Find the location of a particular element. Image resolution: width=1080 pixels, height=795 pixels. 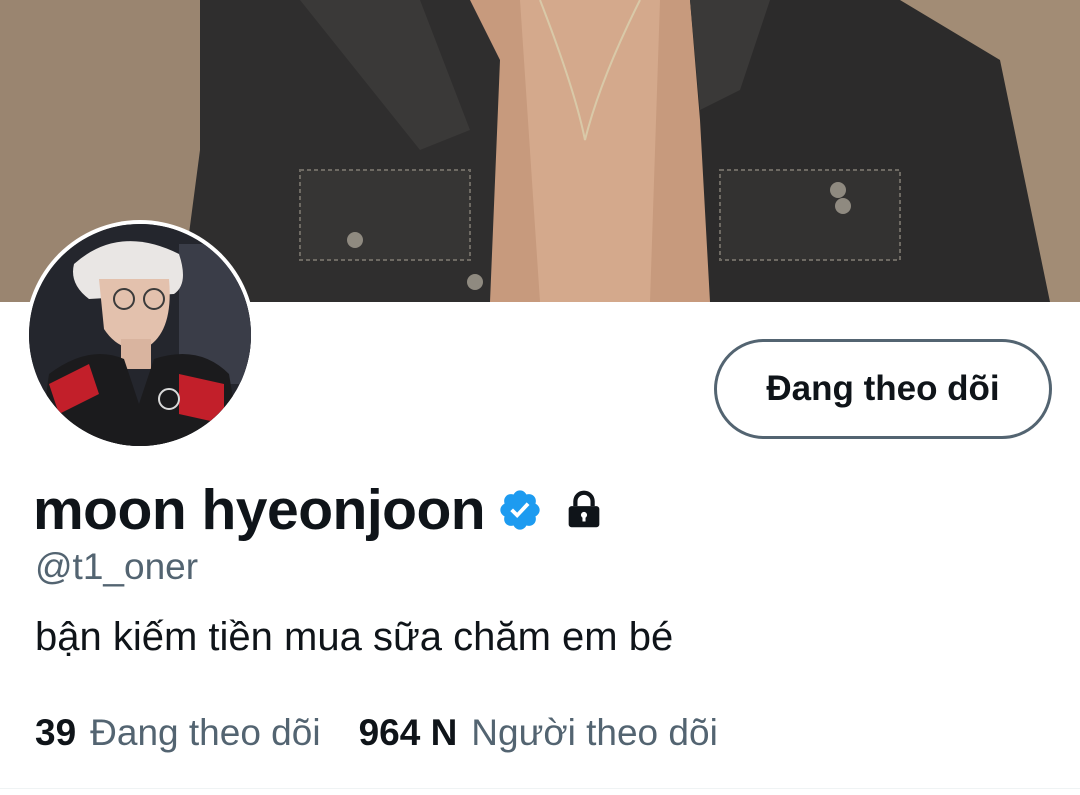

profile-stats: 39 Đang theo dõi 964 N Người theo dõi is located at coordinates (376, 733).